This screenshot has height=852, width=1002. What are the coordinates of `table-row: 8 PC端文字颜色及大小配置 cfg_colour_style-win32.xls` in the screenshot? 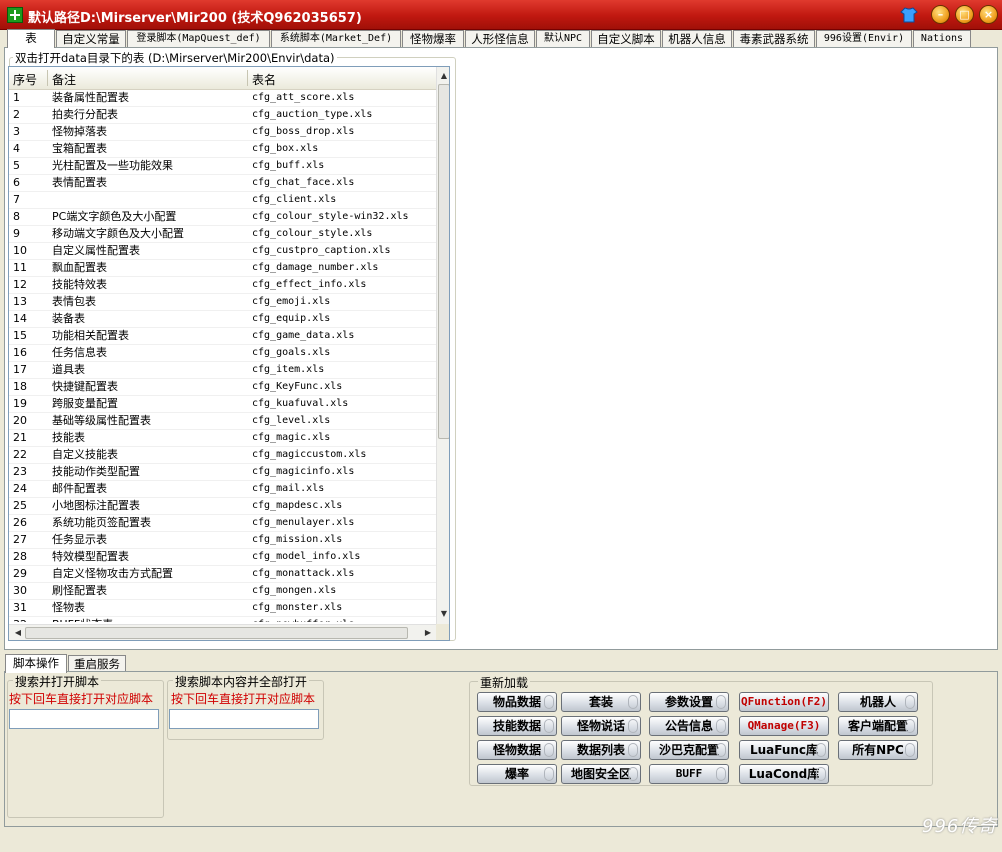 It's located at (222, 217).